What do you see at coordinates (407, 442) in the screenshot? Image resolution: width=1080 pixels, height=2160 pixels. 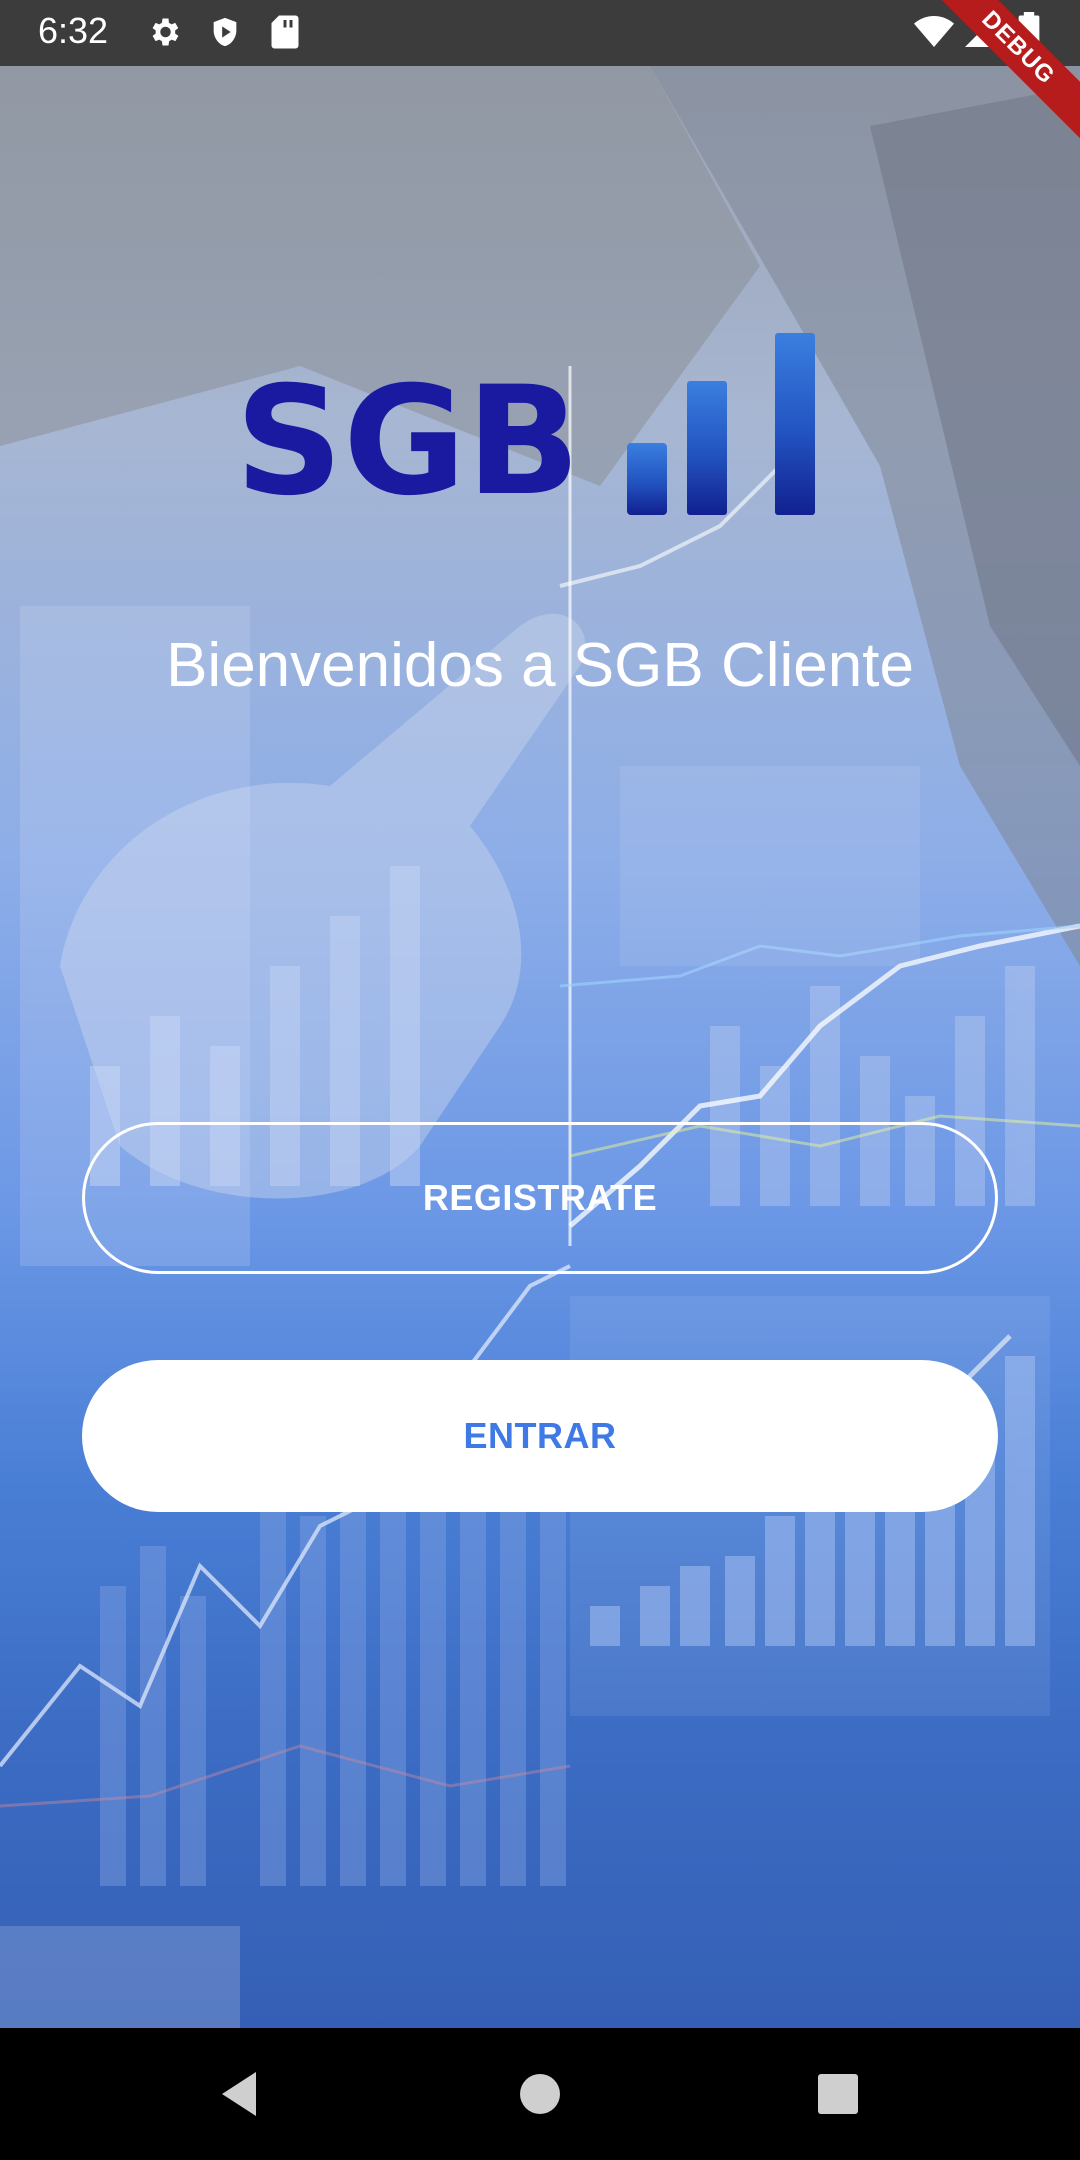 I see `logo-text: SGB` at bounding box center [407, 442].